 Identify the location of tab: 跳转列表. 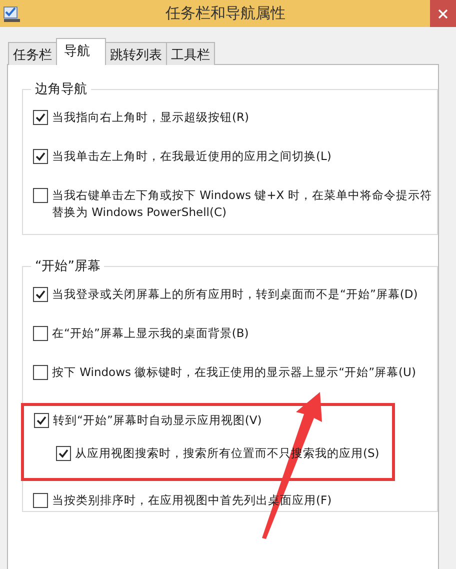
(136, 53).